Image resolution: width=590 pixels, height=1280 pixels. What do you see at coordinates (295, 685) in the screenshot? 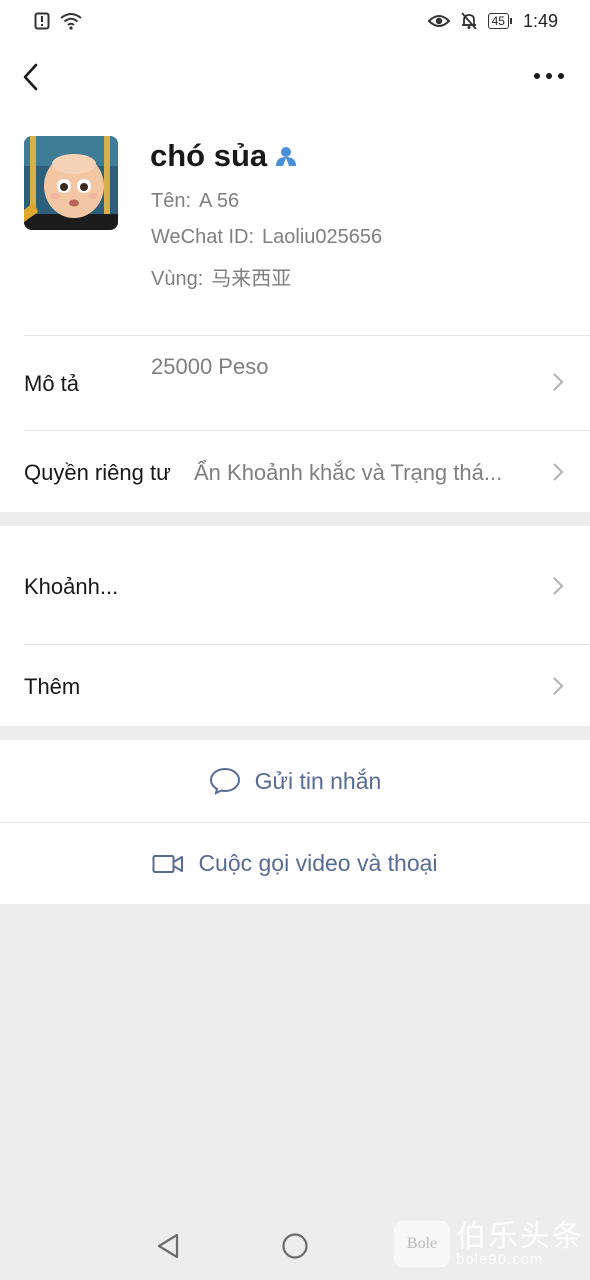
I see `more-row: Thêm` at bounding box center [295, 685].